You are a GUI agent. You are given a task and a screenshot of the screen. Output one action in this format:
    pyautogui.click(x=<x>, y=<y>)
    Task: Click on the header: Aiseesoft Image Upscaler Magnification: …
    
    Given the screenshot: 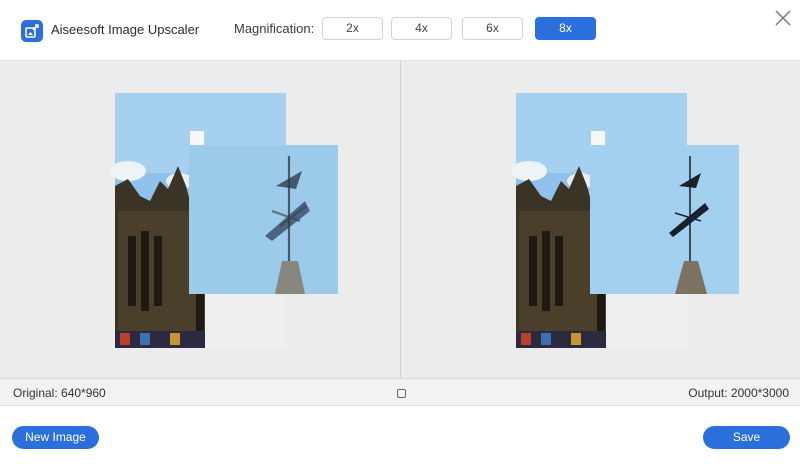 What is the action you would take?
    pyautogui.click(x=400, y=30)
    